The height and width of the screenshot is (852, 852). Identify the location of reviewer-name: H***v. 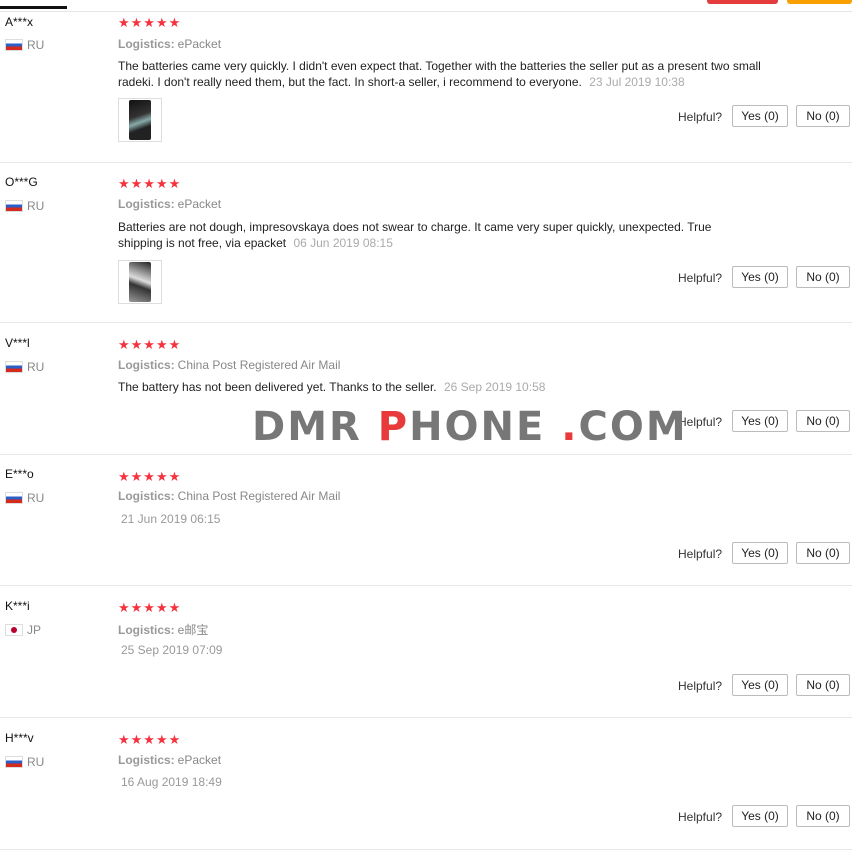
(19, 738).